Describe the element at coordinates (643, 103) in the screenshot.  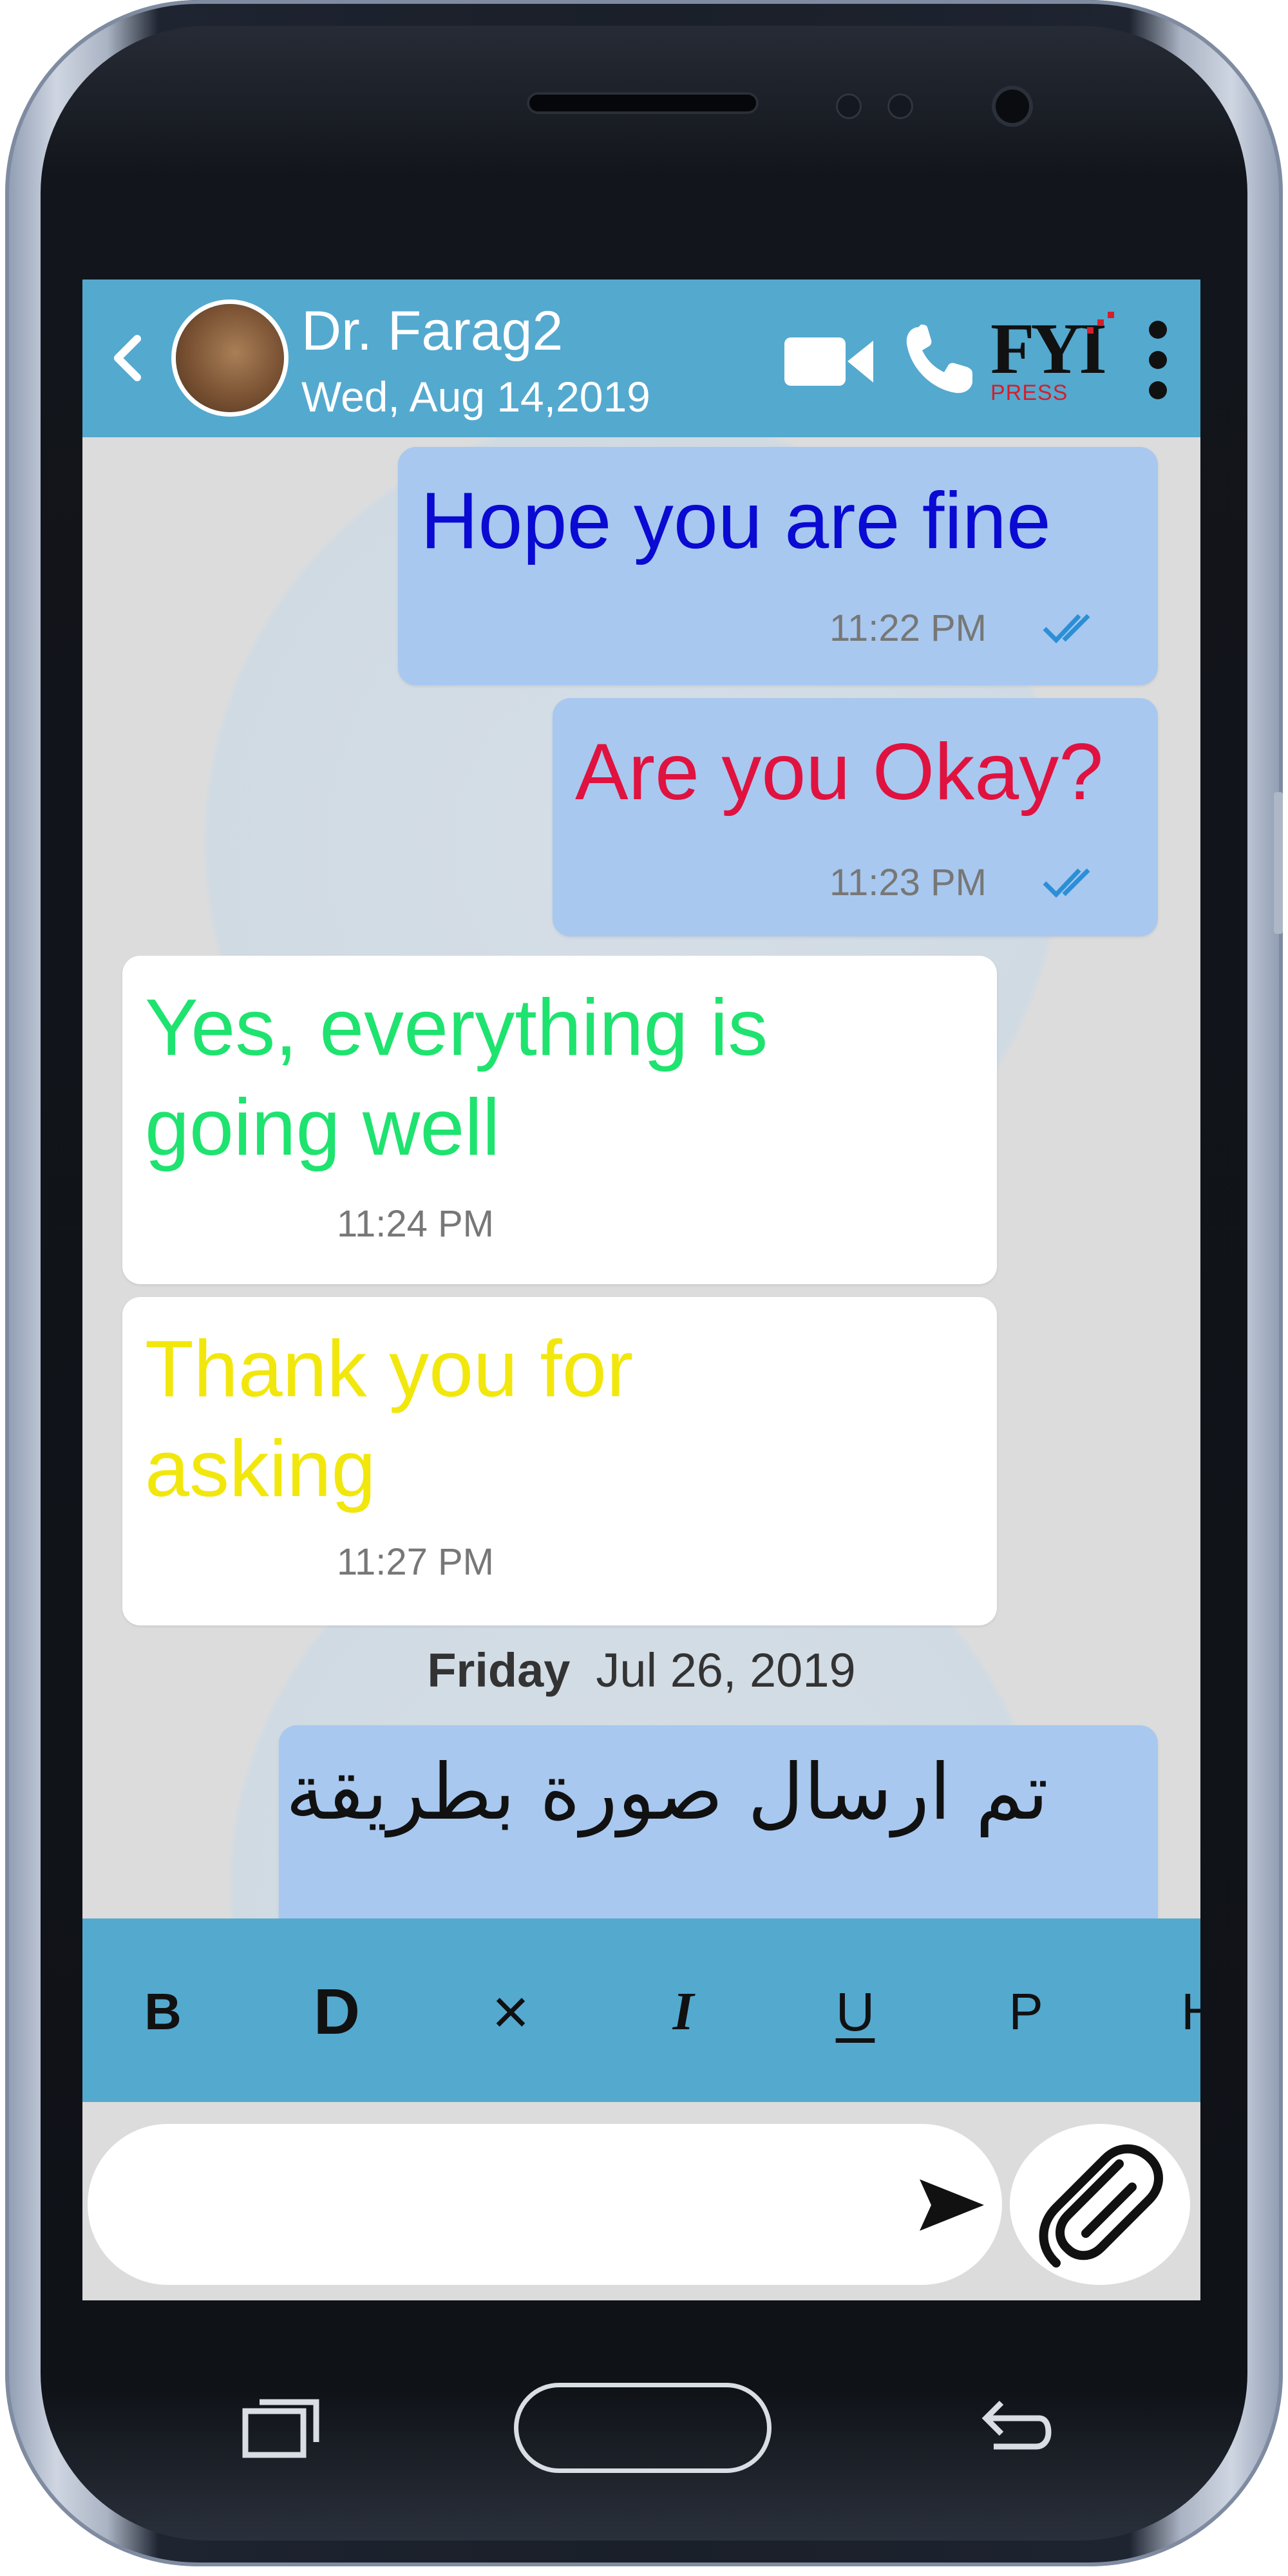
I see `earpiece-speaker` at that location.